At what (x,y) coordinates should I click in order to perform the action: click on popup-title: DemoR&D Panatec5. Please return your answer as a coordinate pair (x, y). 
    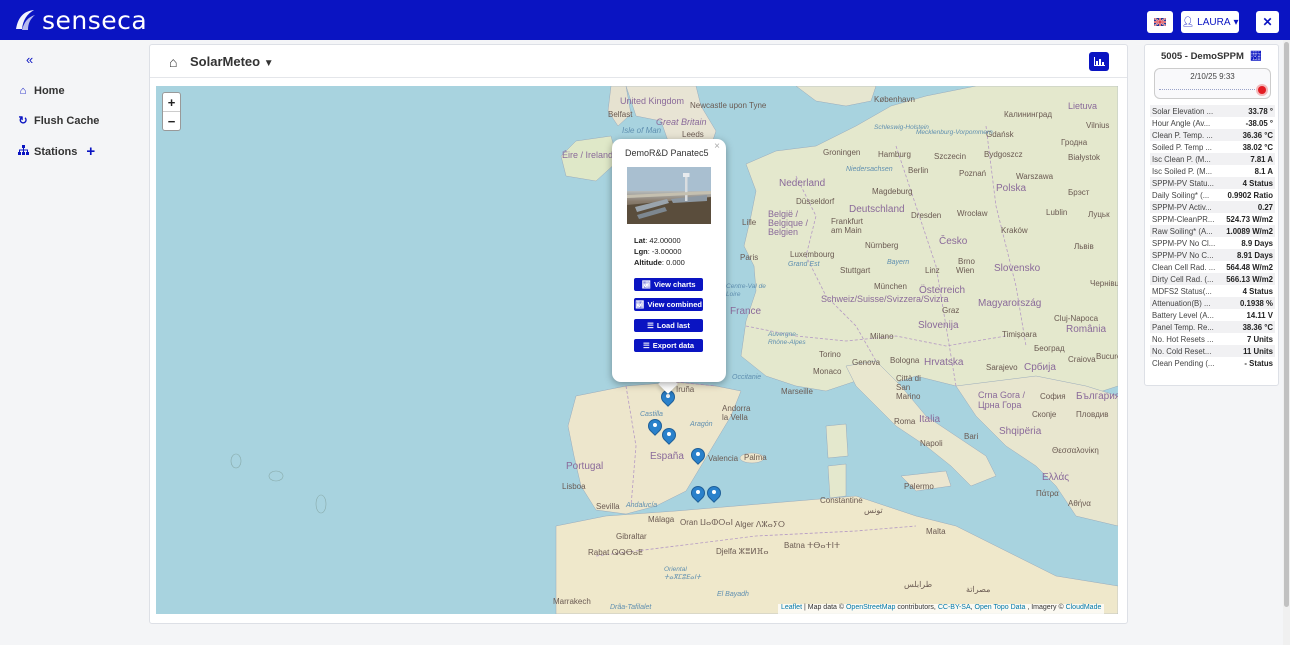
    Looking at the image, I should click on (667, 153).